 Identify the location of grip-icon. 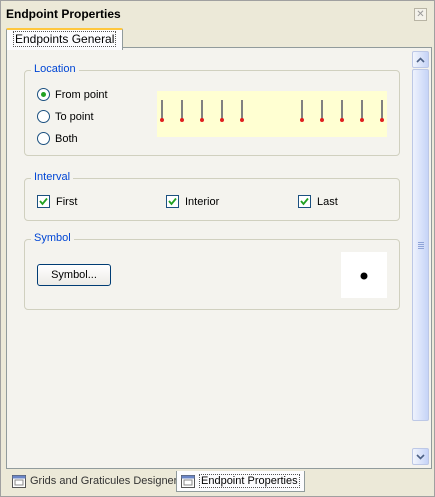
(420, 245).